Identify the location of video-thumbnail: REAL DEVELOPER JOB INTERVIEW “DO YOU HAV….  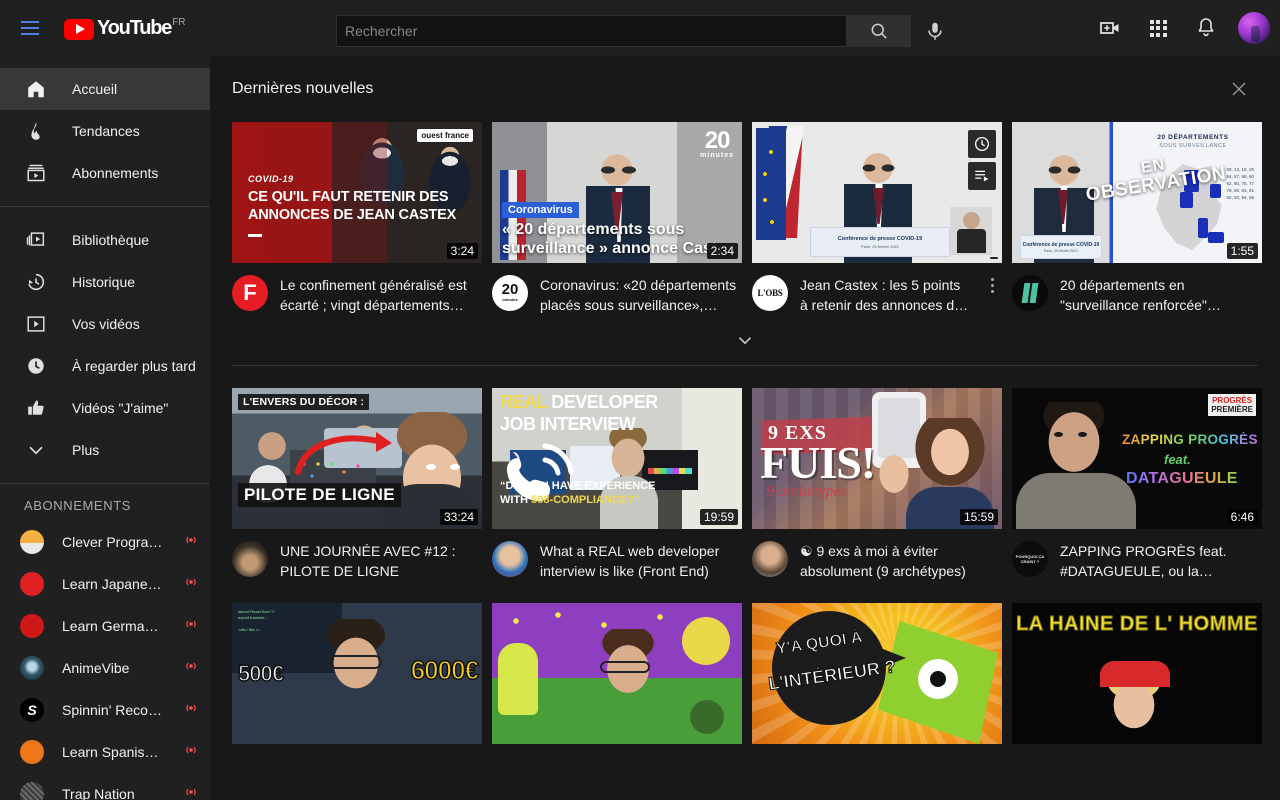
(617, 458).